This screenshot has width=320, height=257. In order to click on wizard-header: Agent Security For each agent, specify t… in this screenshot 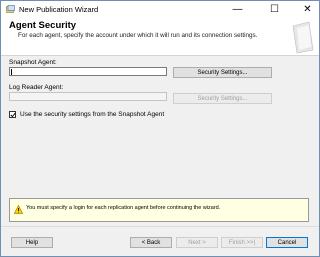, I will do `click(160, 37)`.